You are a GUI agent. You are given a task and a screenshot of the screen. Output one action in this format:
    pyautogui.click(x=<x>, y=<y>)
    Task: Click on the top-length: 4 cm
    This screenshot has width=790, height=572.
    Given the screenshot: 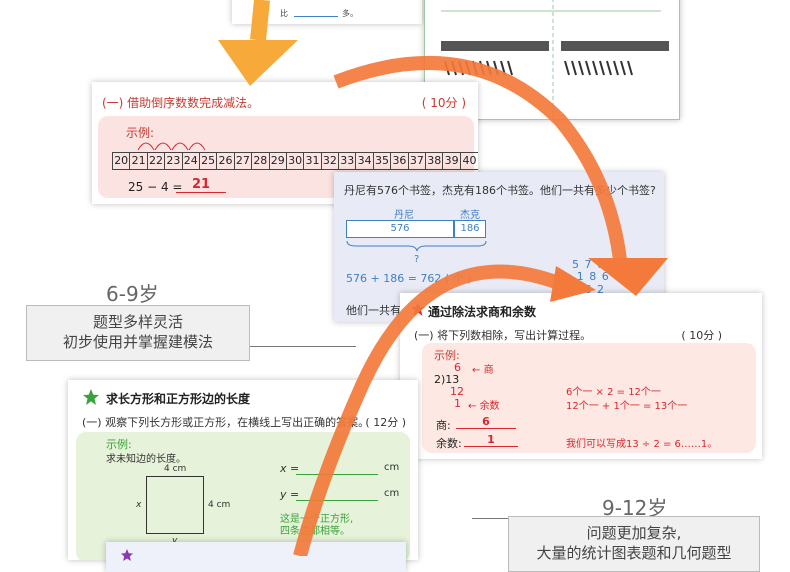 What is the action you would take?
    pyautogui.click(x=175, y=469)
    